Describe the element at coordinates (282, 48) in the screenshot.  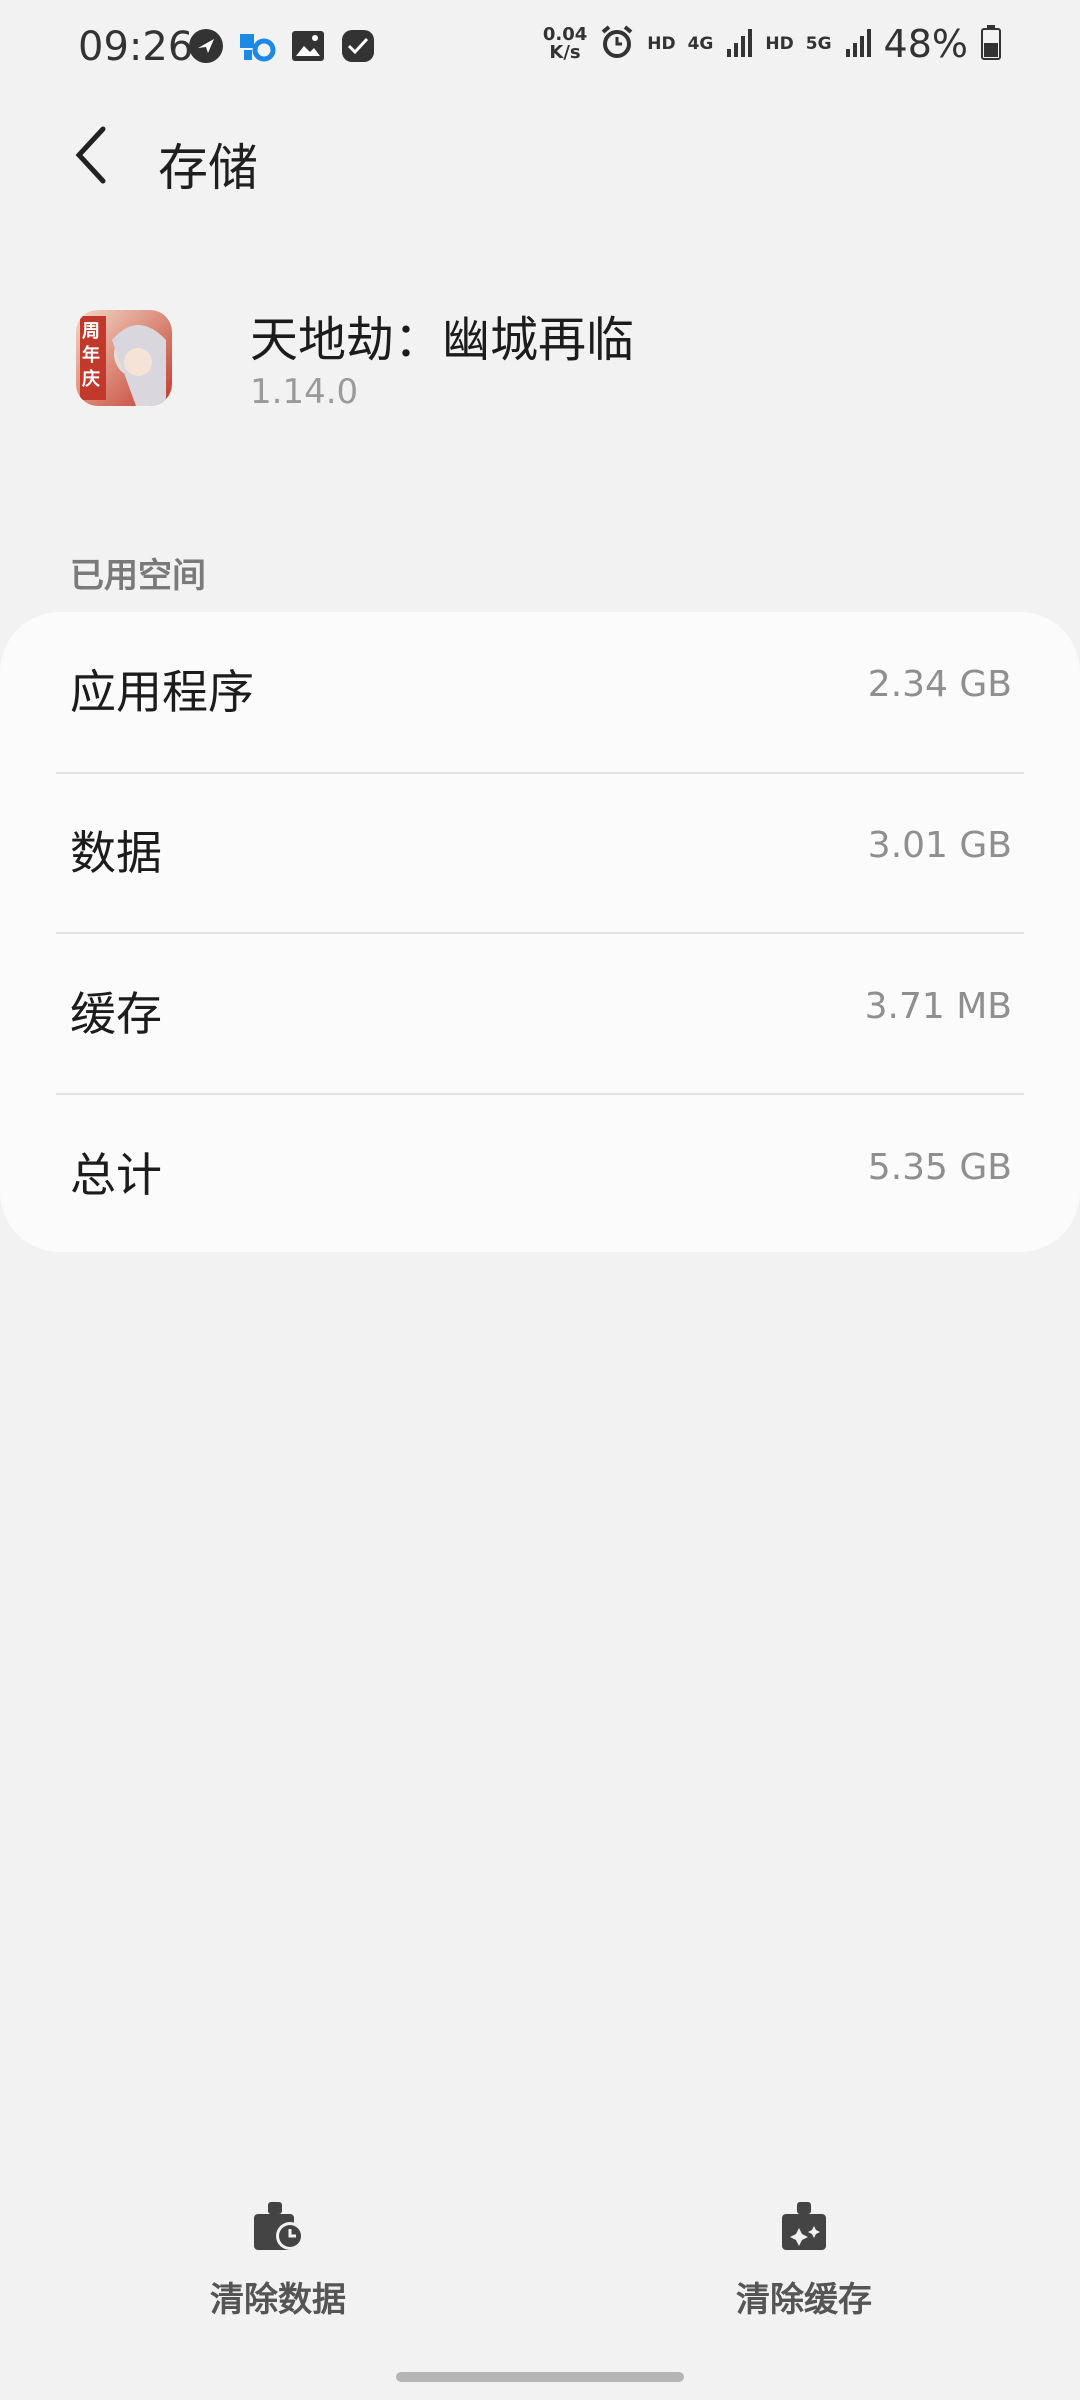
I see `notification-icons` at that location.